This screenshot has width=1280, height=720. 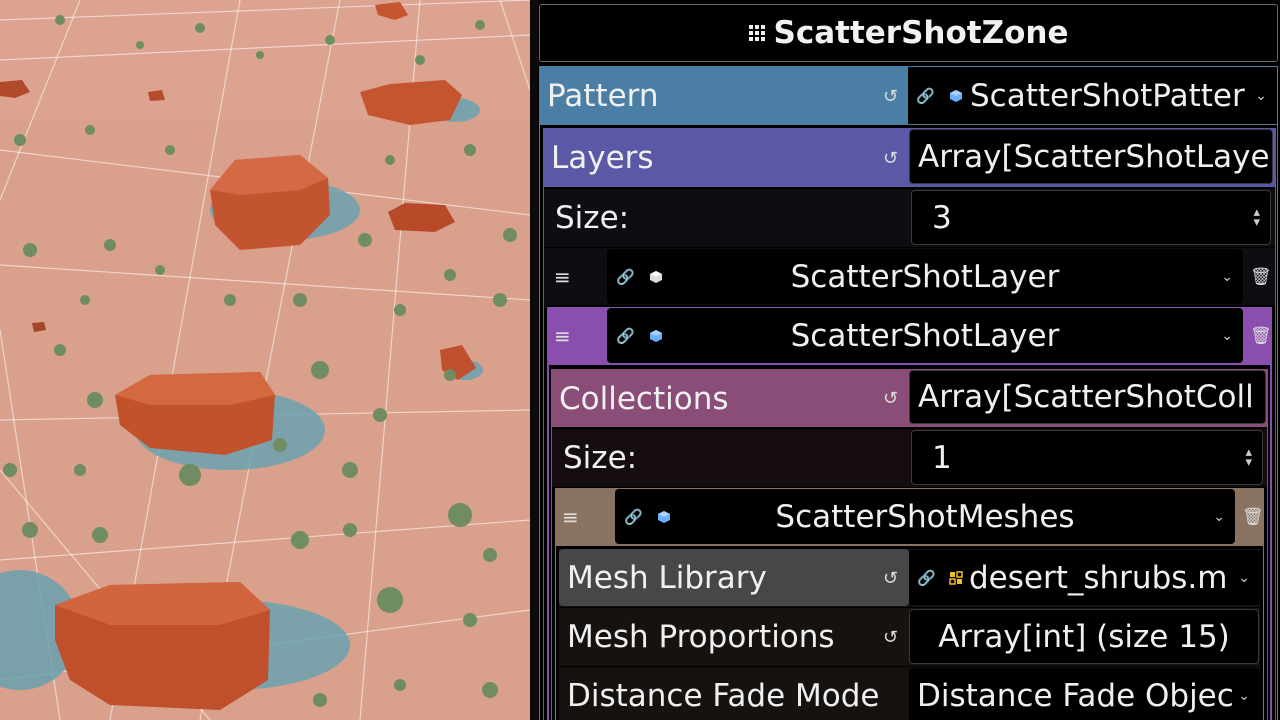 I want to click on layers-size-value: 3, so click(x=942, y=217).